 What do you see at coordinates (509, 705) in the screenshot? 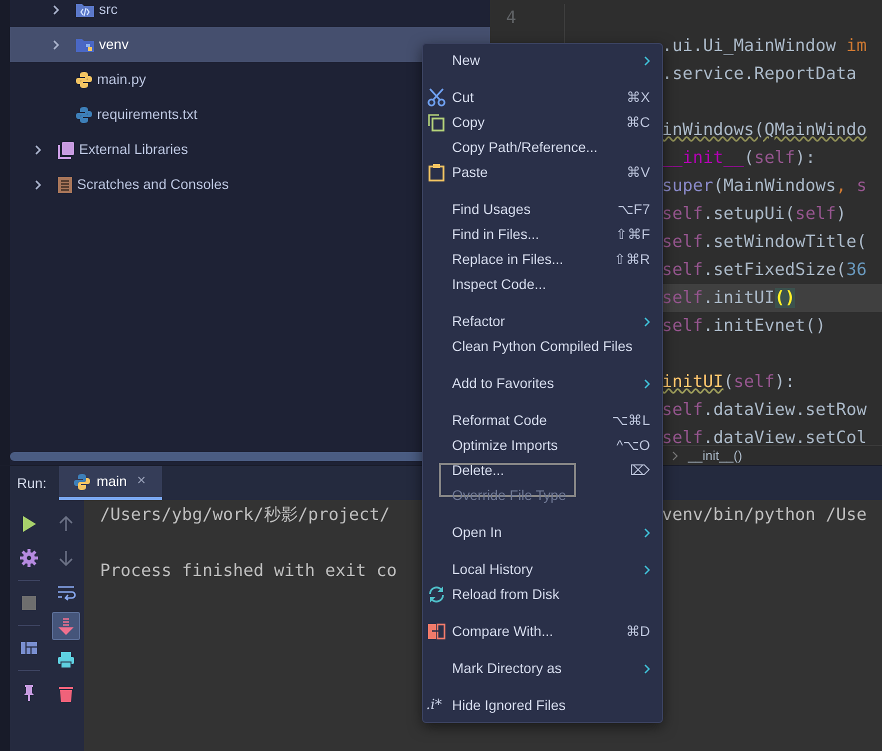
I see `menu-item: Hide Ignored Files` at bounding box center [509, 705].